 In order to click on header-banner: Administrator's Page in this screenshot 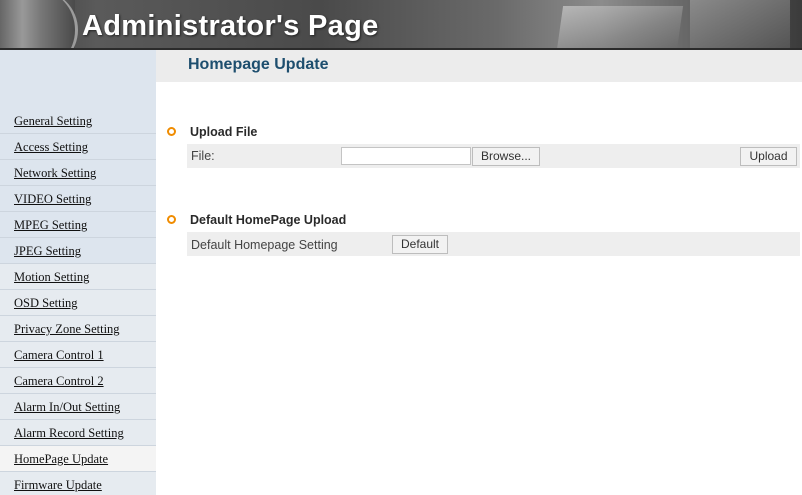, I will do `click(401, 25)`.